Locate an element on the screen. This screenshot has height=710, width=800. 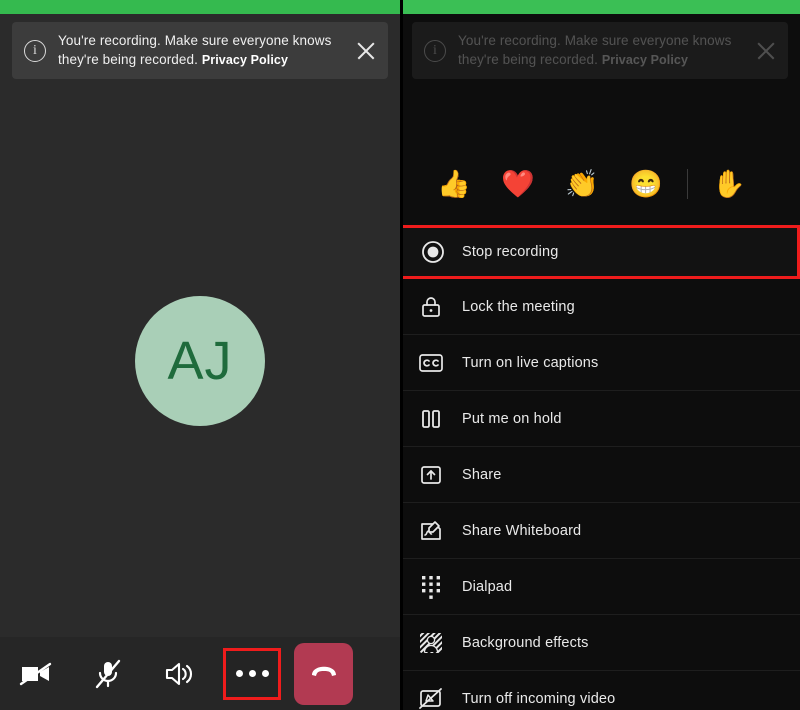
end-call-button is located at coordinates (323, 673).